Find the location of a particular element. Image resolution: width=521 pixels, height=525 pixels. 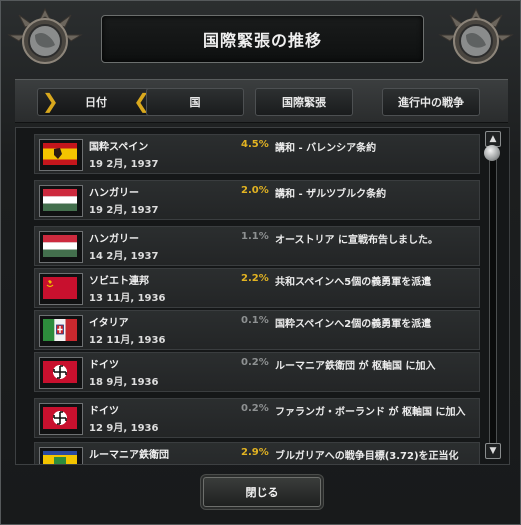

list-item: ハンガリー 19 2月, 1937 2.0% 講和 - ザルツブルク条約 is located at coordinates (257, 200).